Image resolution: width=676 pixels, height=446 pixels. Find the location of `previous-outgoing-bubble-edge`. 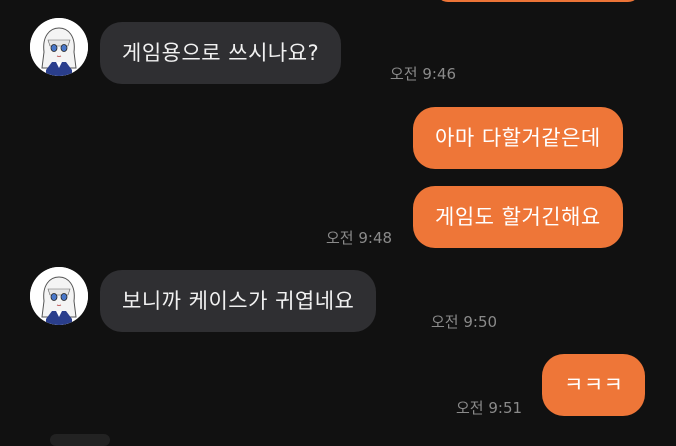

previous-outgoing-bubble-edge is located at coordinates (538, 1).